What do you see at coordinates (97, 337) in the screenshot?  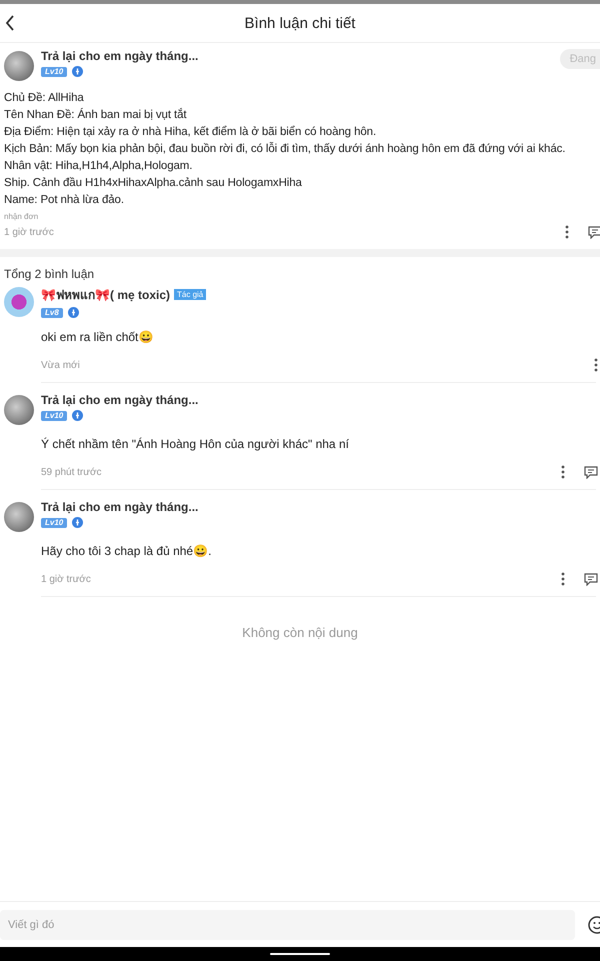 I see `comment-text: oki em ra liền chốt😀` at bounding box center [97, 337].